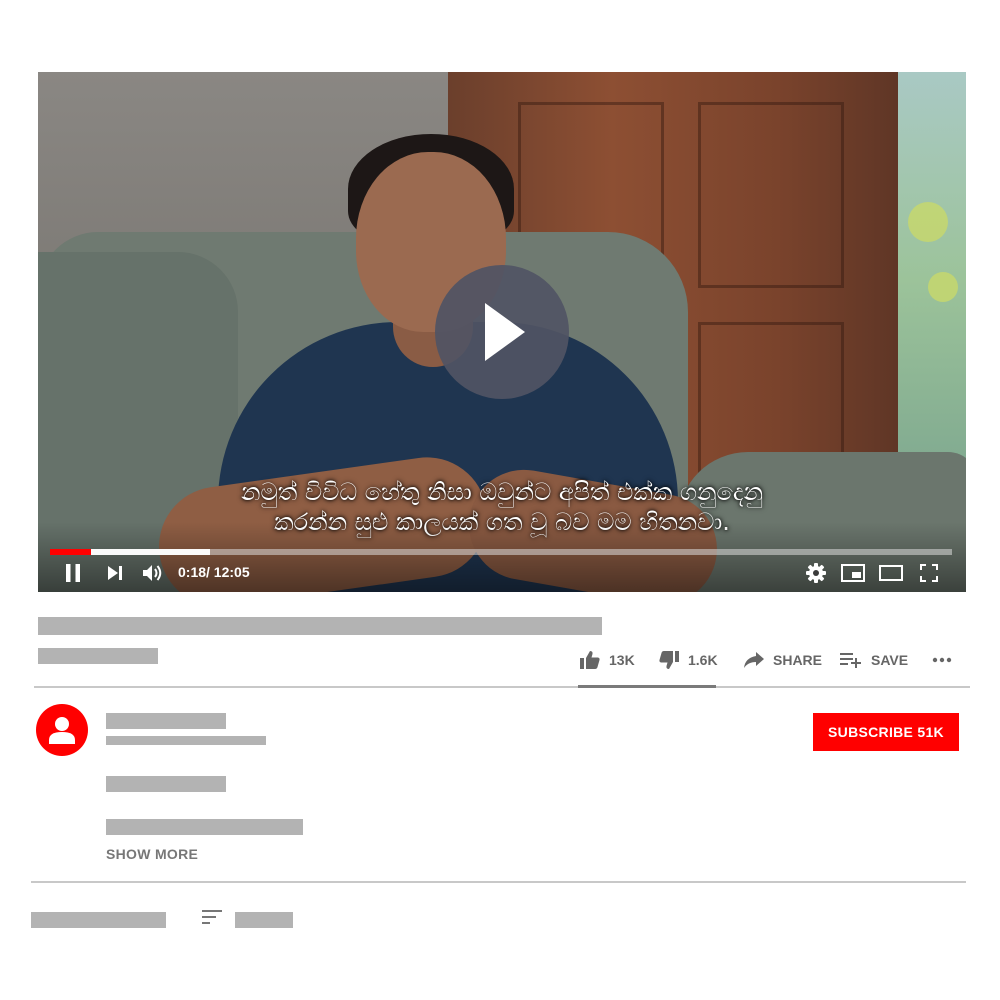  I want to click on share-icon, so click(754, 660).